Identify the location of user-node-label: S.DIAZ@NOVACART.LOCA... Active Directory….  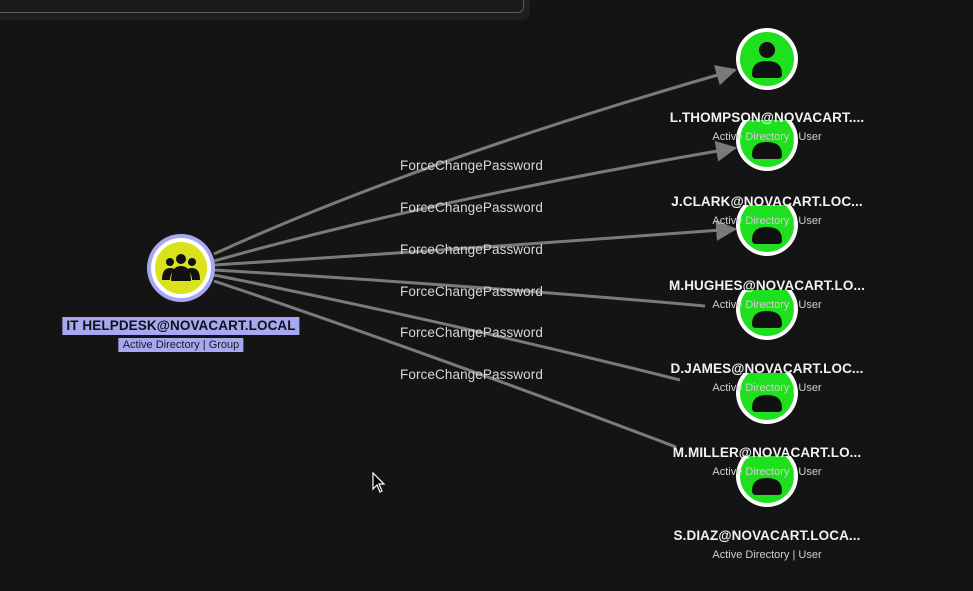
(767, 544).